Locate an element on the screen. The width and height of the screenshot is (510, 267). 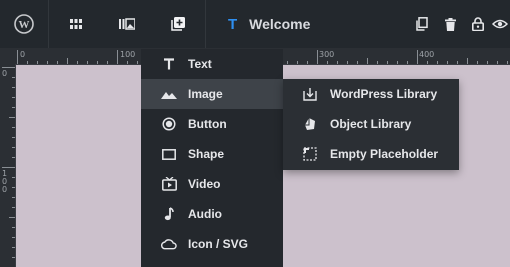
cloud-icon is located at coordinates (169, 244).